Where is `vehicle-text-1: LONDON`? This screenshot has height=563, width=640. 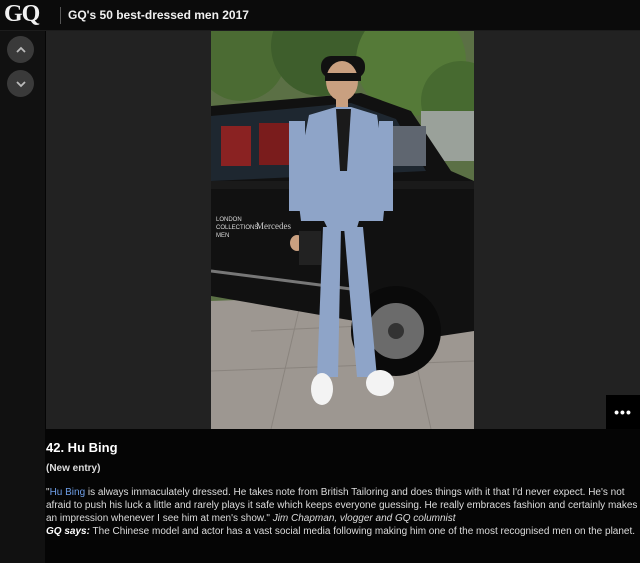 vehicle-text-1: LONDON is located at coordinates (229, 220).